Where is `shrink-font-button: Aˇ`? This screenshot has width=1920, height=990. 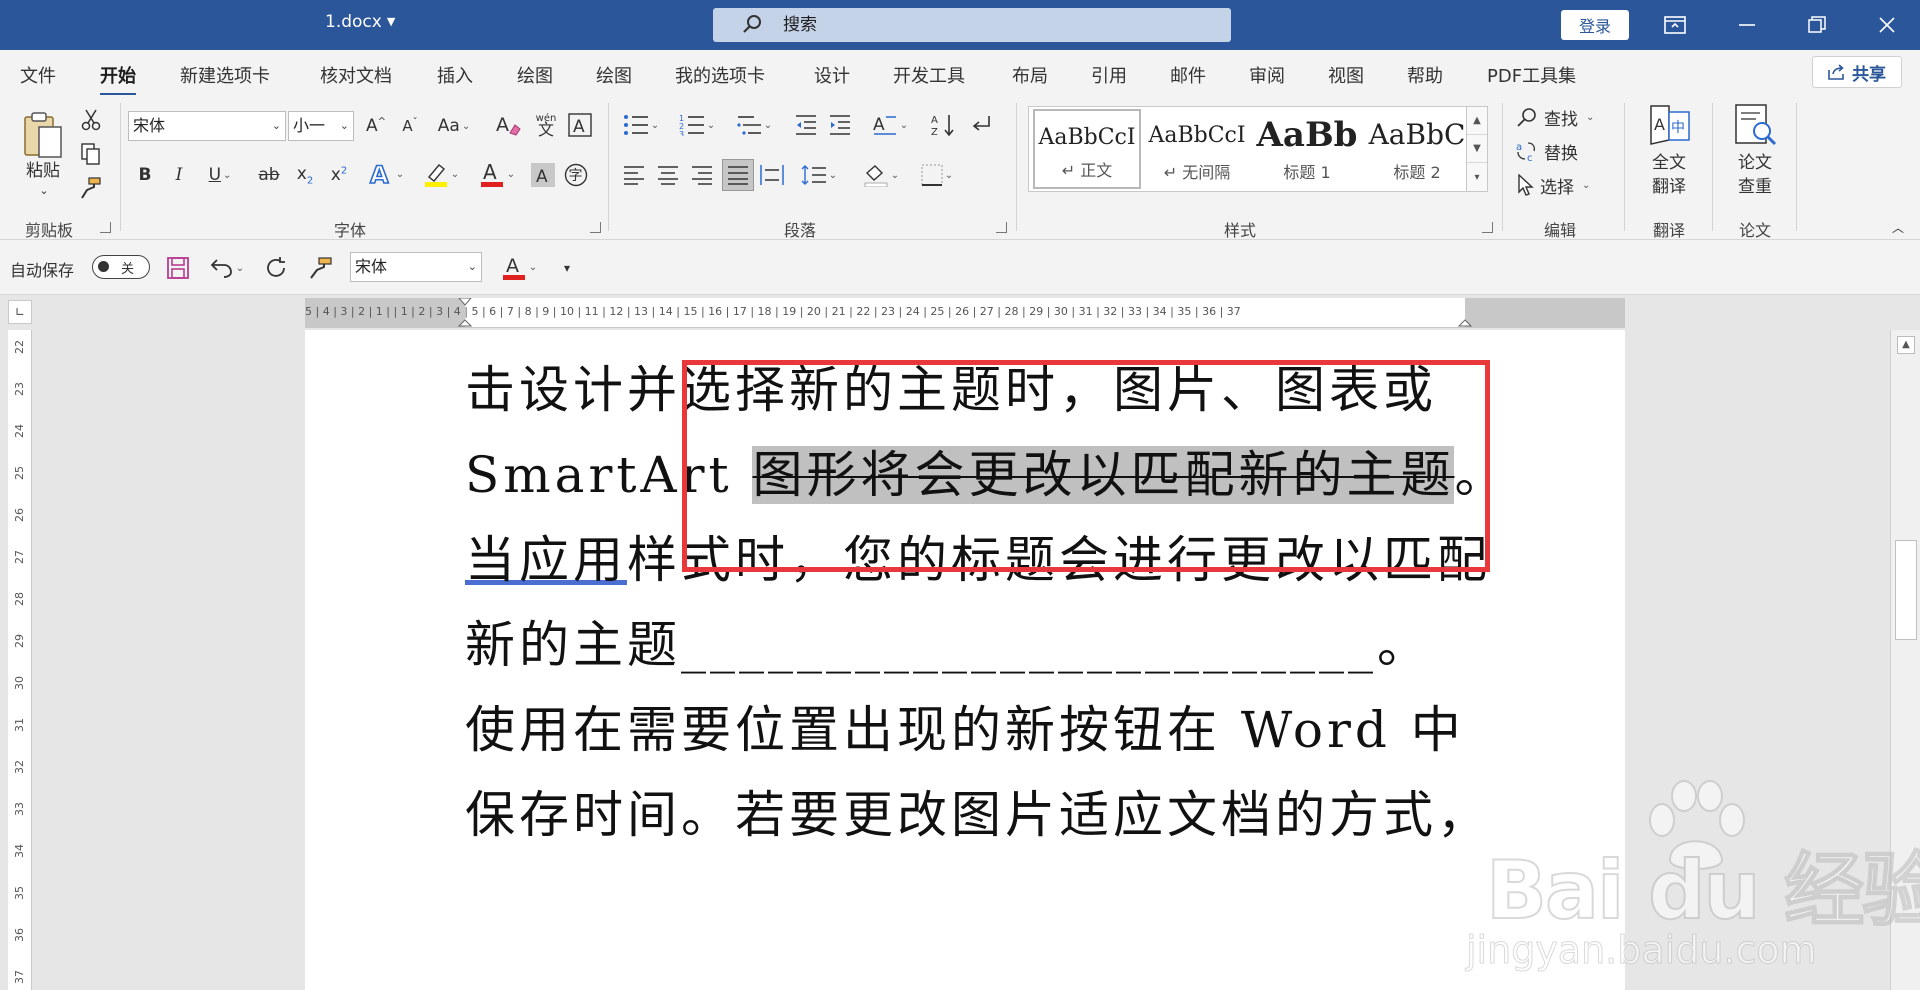 shrink-font-button: Aˇ is located at coordinates (410, 126).